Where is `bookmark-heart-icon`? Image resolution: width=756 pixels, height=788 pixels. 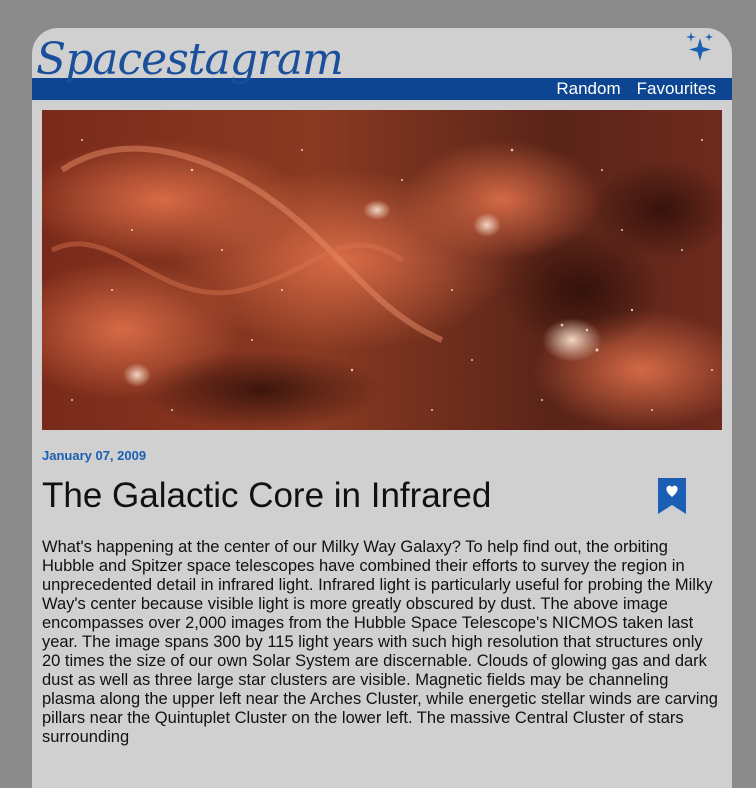
bookmark-heart-icon is located at coordinates (672, 496).